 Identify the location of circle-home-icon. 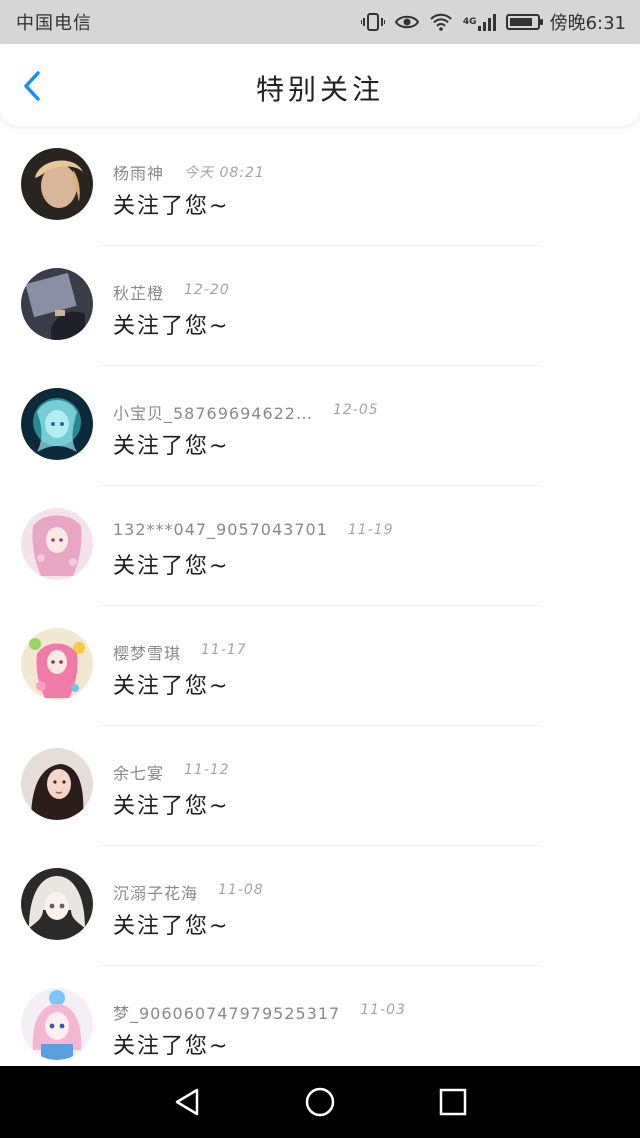
(320, 1102).